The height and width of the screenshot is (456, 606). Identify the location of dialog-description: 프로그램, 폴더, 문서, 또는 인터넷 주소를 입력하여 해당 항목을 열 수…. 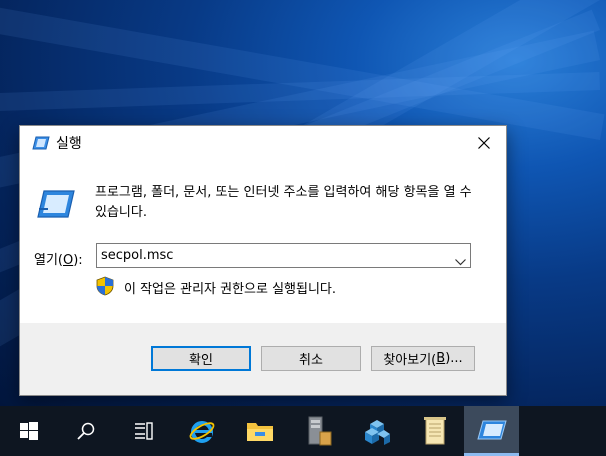
(283, 202).